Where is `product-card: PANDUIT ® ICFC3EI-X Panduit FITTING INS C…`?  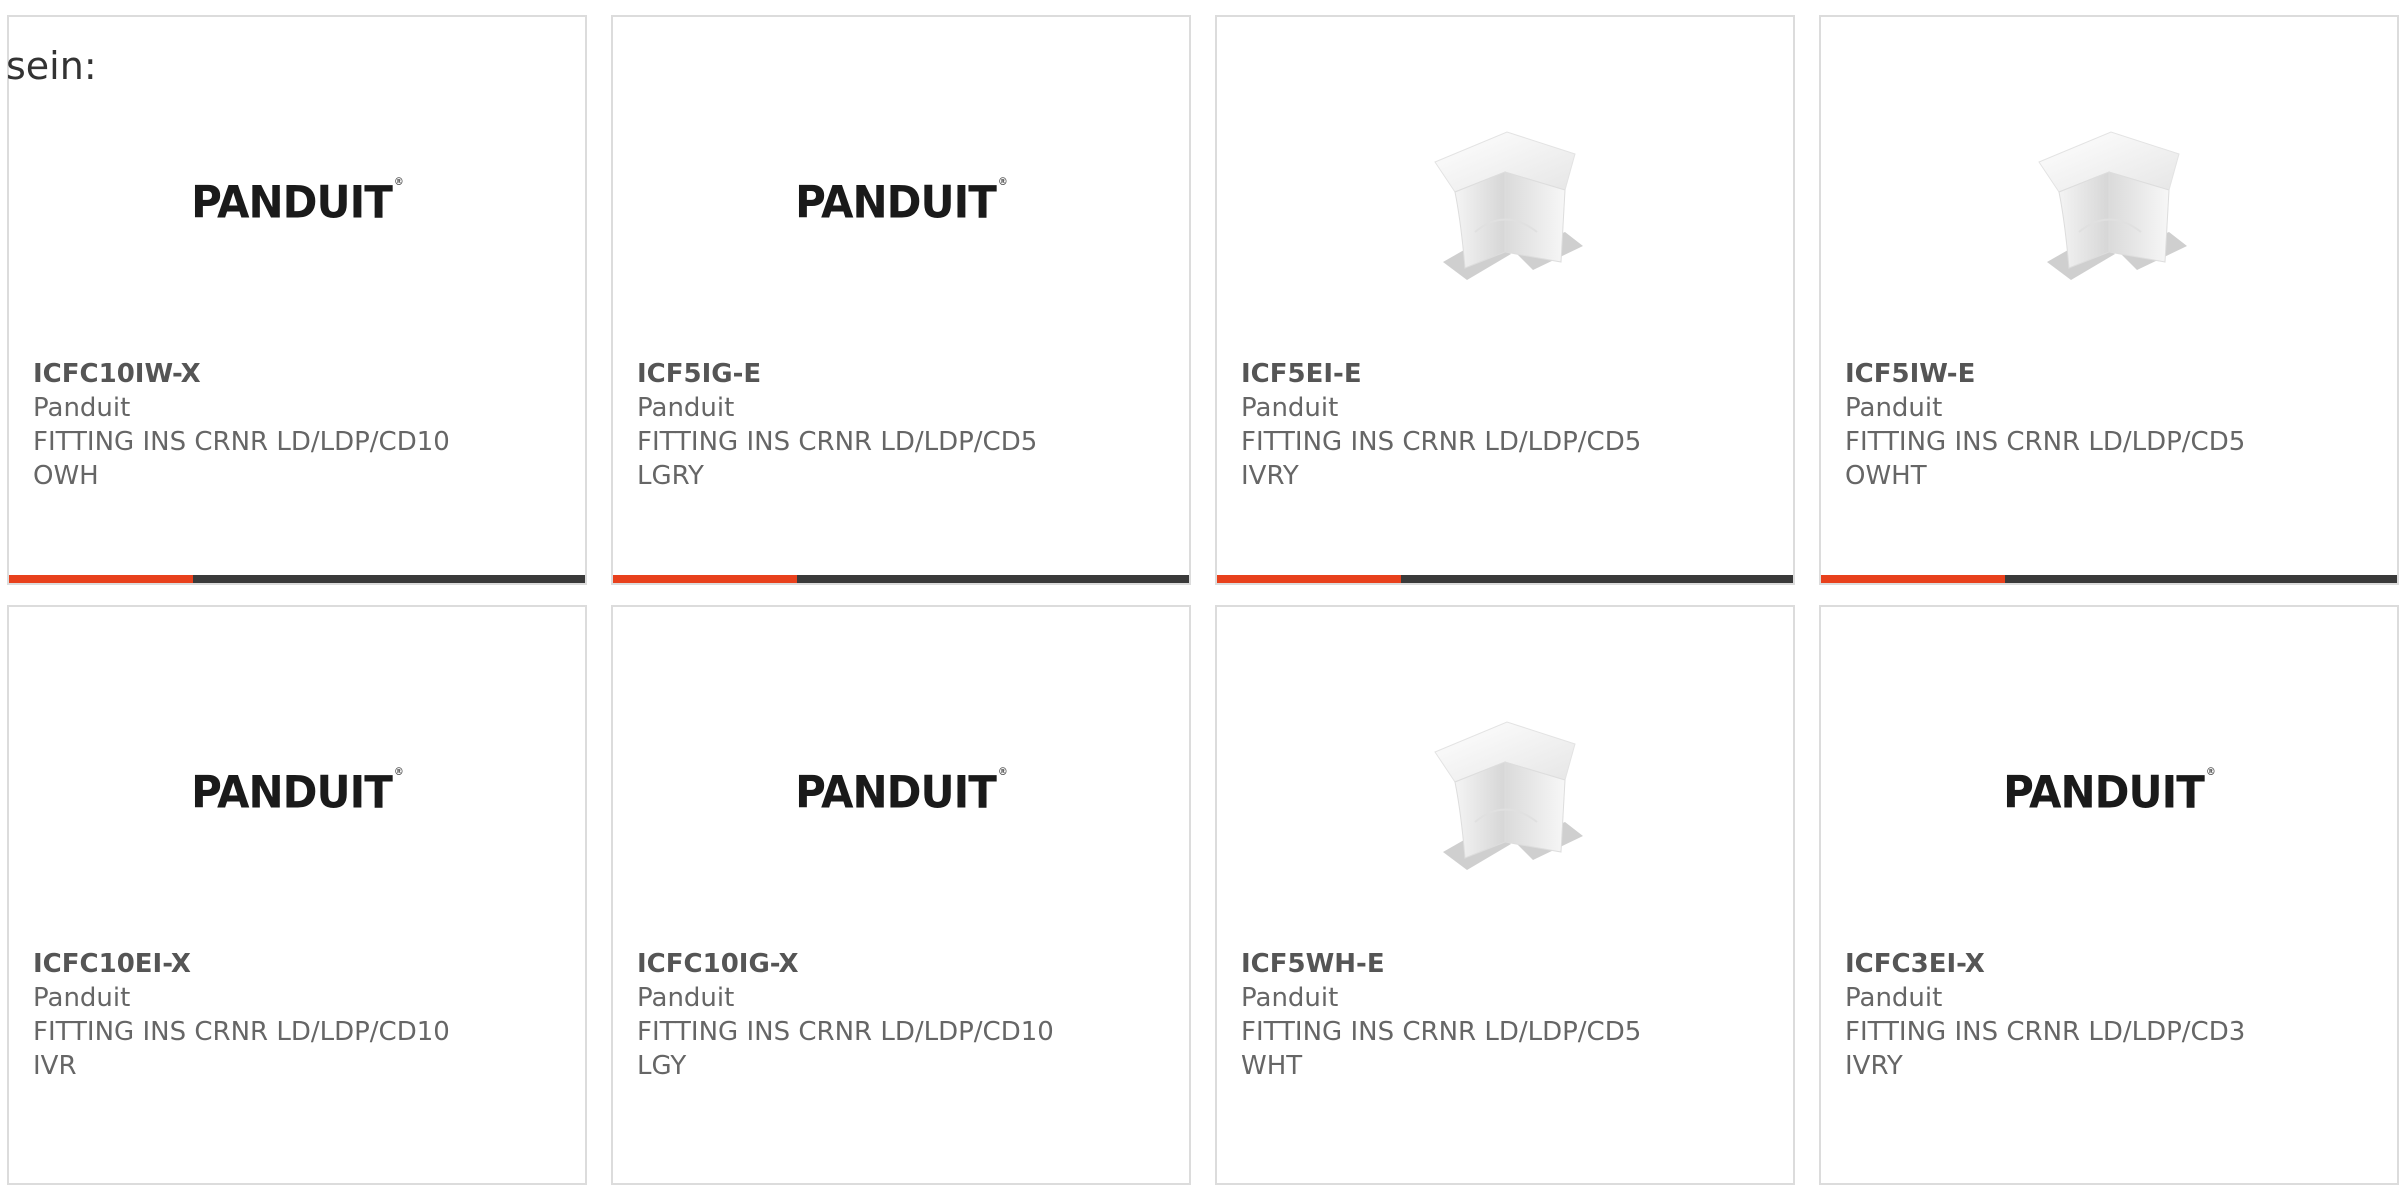
product-card: PANDUIT ® ICFC3EI-X Panduit FITTING INS C… is located at coordinates (2109, 895).